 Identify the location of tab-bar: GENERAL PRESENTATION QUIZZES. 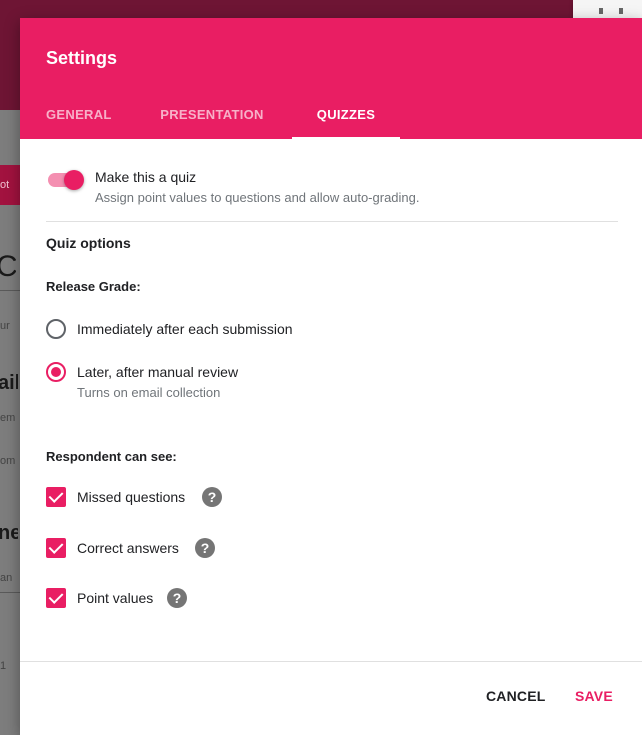
(331, 119).